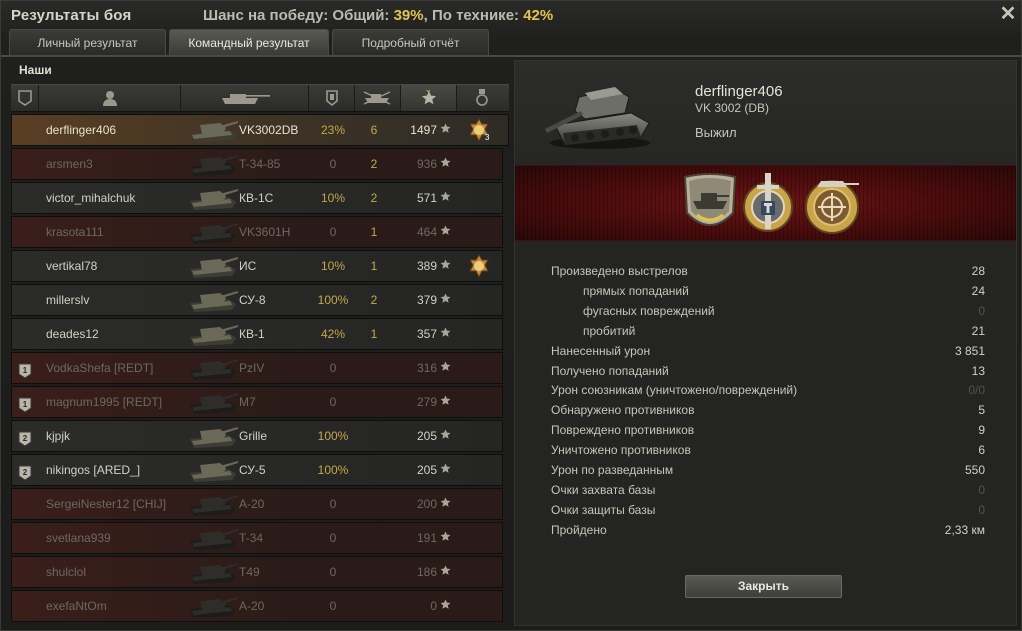 The height and width of the screenshot is (631, 1022). Describe the element at coordinates (768, 510) in the screenshot. I see `stat-row: Очки защиты базы 0` at that location.